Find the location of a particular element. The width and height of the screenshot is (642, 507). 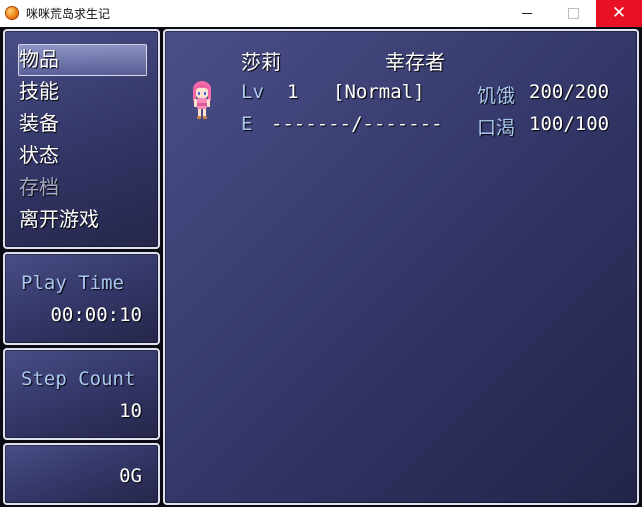

actor-state: [Normal] is located at coordinates (379, 92).